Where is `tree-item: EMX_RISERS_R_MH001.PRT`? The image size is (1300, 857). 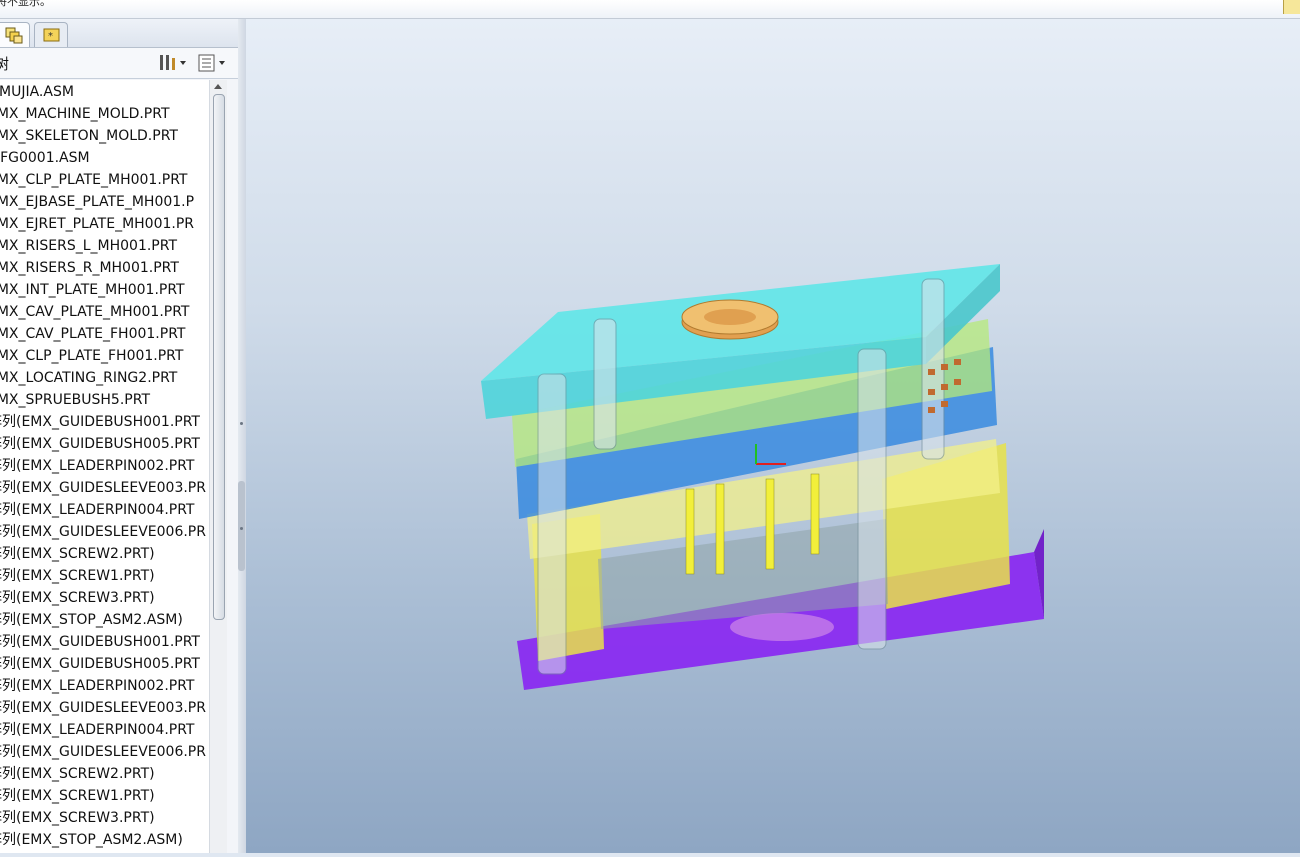
tree-item: EMX_RISERS_R_MH001.PRT is located at coordinates (89, 268).